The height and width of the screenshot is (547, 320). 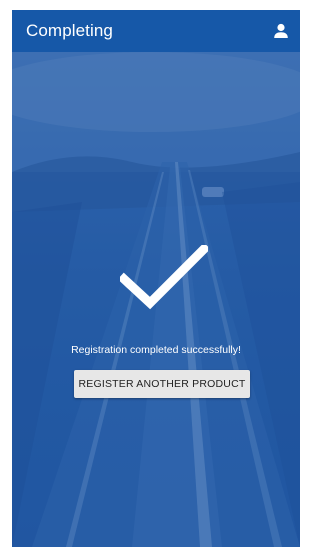 What do you see at coordinates (156, 31) in the screenshot?
I see `app-bar: Completing` at bounding box center [156, 31].